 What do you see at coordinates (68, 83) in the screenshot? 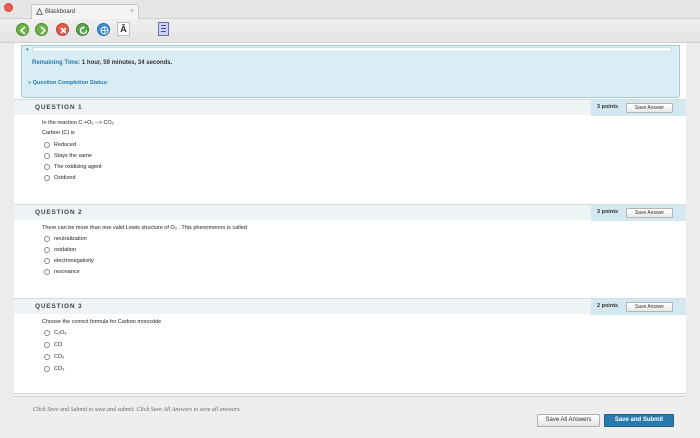
I see `question-completion-status-link: » Question Completion Status:` at bounding box center [68, 83].